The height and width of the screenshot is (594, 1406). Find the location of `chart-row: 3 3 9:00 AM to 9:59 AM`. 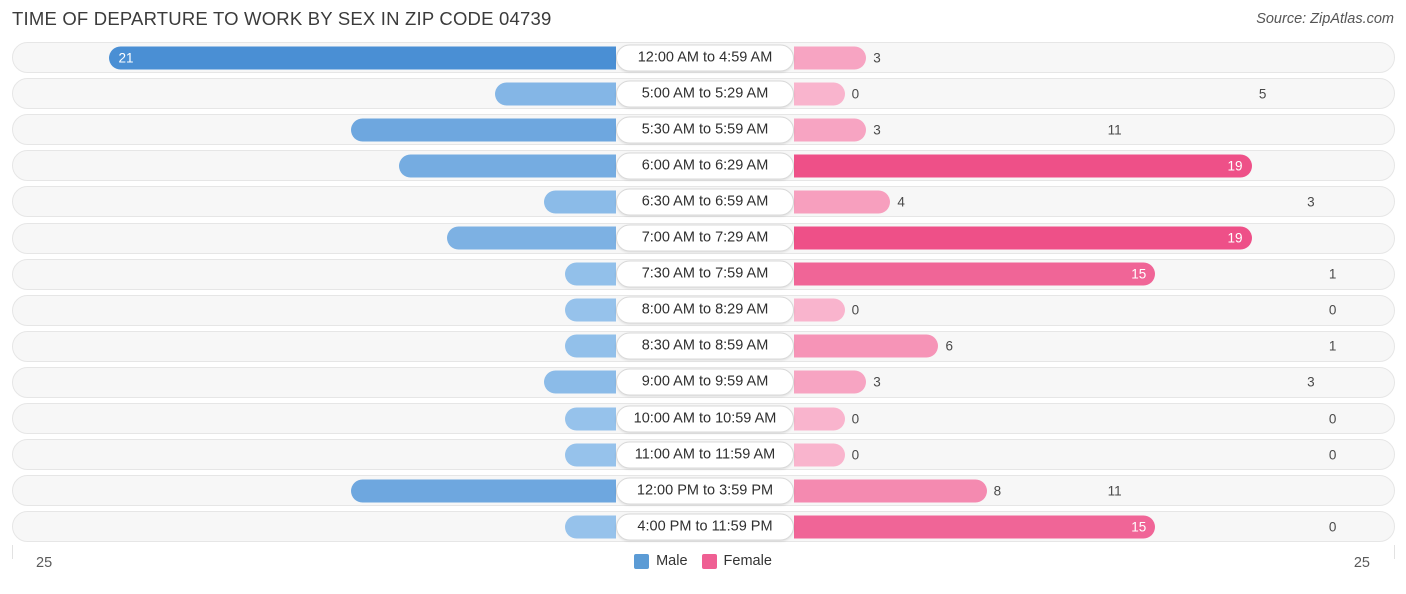

chart-row: 3 3 9:00 AM to 9:59 AM is located at coordinates (703, 382).